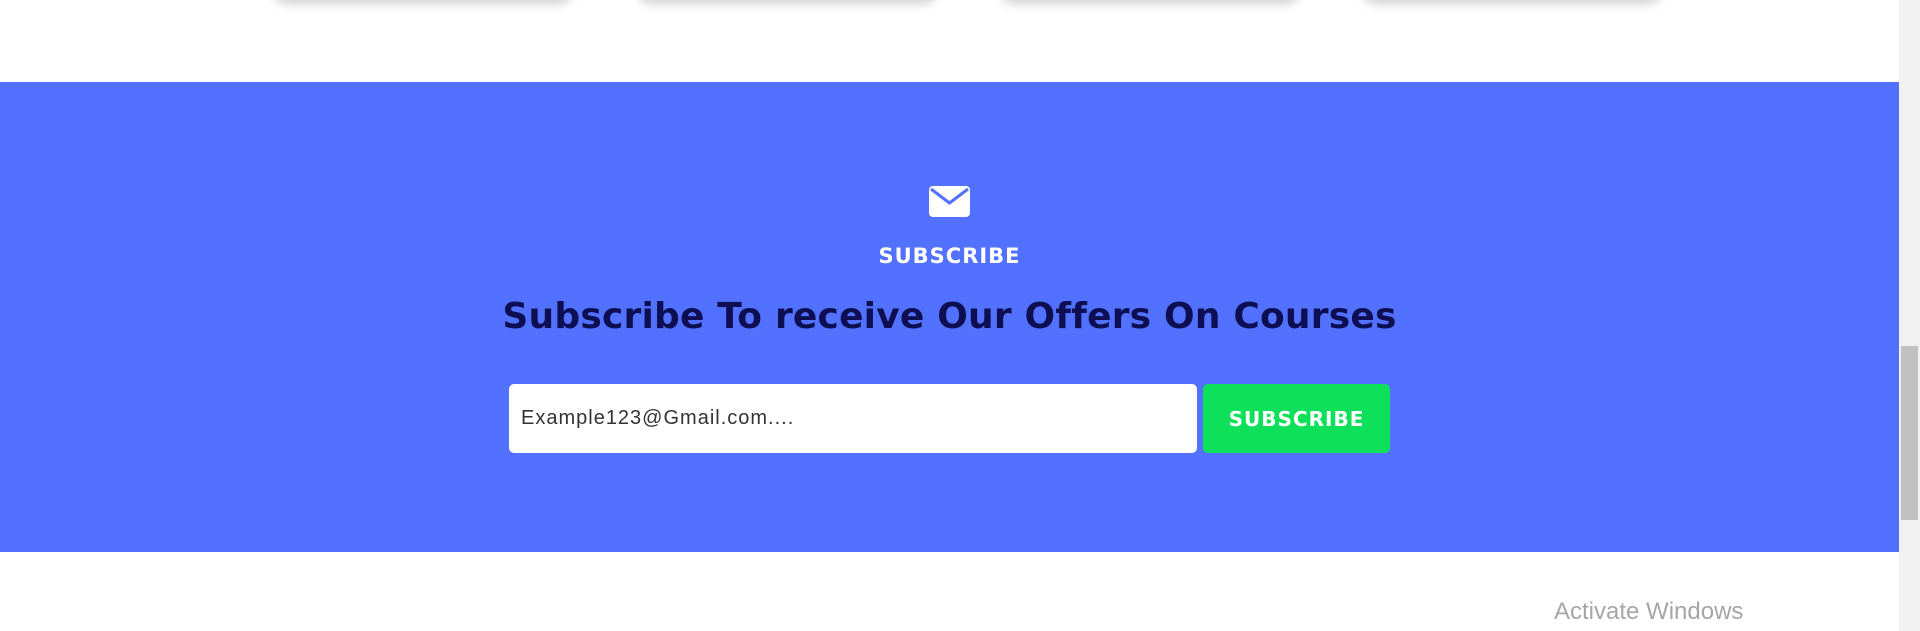 Image resolution: width=1920 pixels, height=631 pixels. What do you see at coordinates (949, 201) in the screenshot?
I see `envelope-icon` at bounding box center [949, 201].